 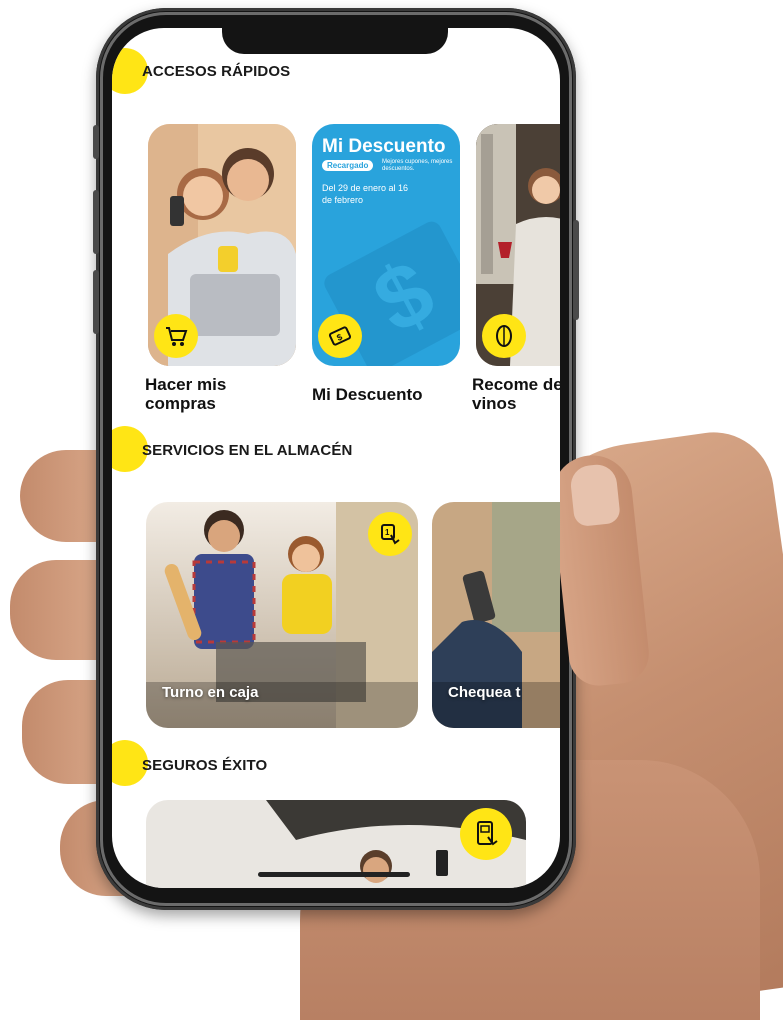 I want to click on touch-ticket-icon: 1, so click(x=390, y=534).